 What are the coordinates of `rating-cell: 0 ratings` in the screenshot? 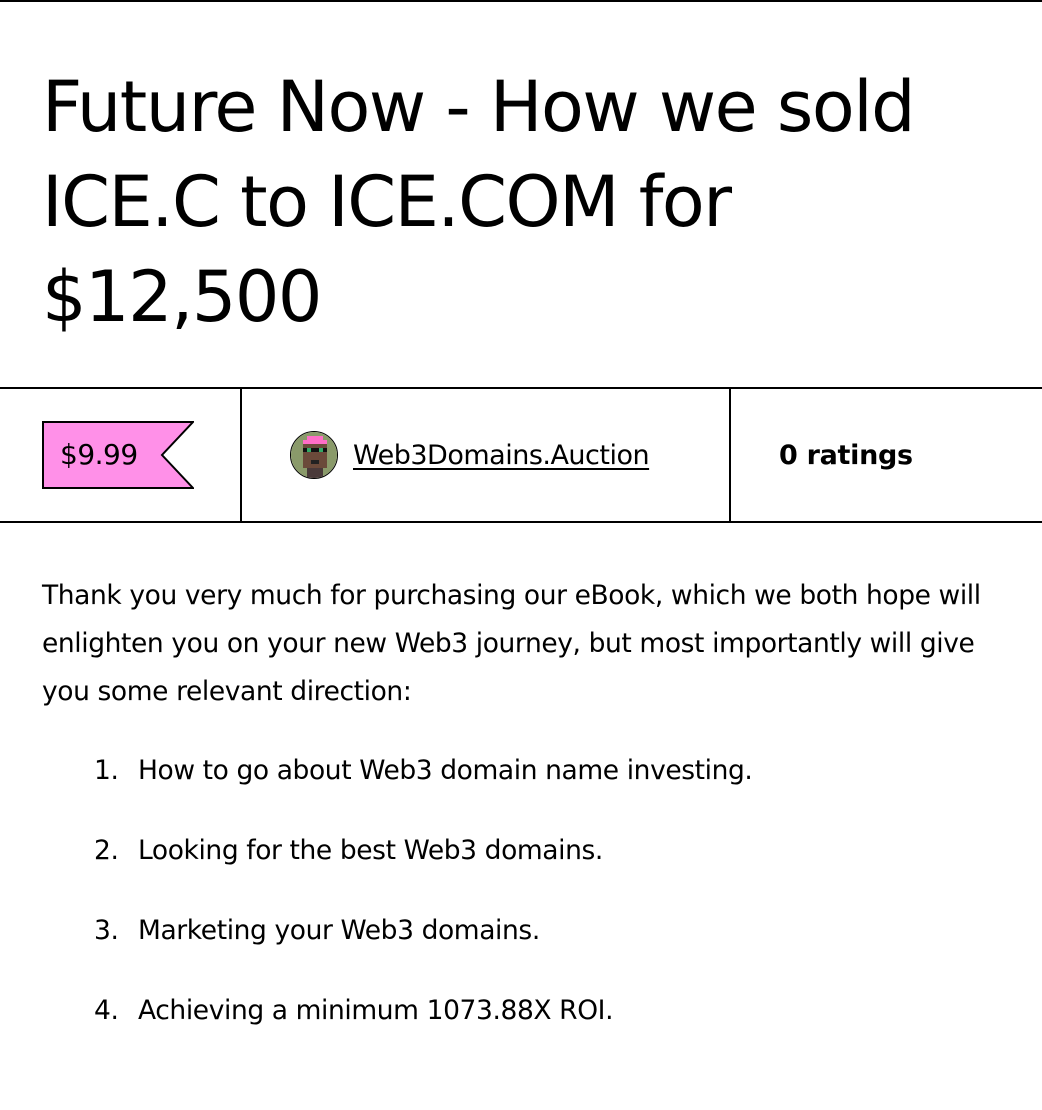 It's located at (886, 455).